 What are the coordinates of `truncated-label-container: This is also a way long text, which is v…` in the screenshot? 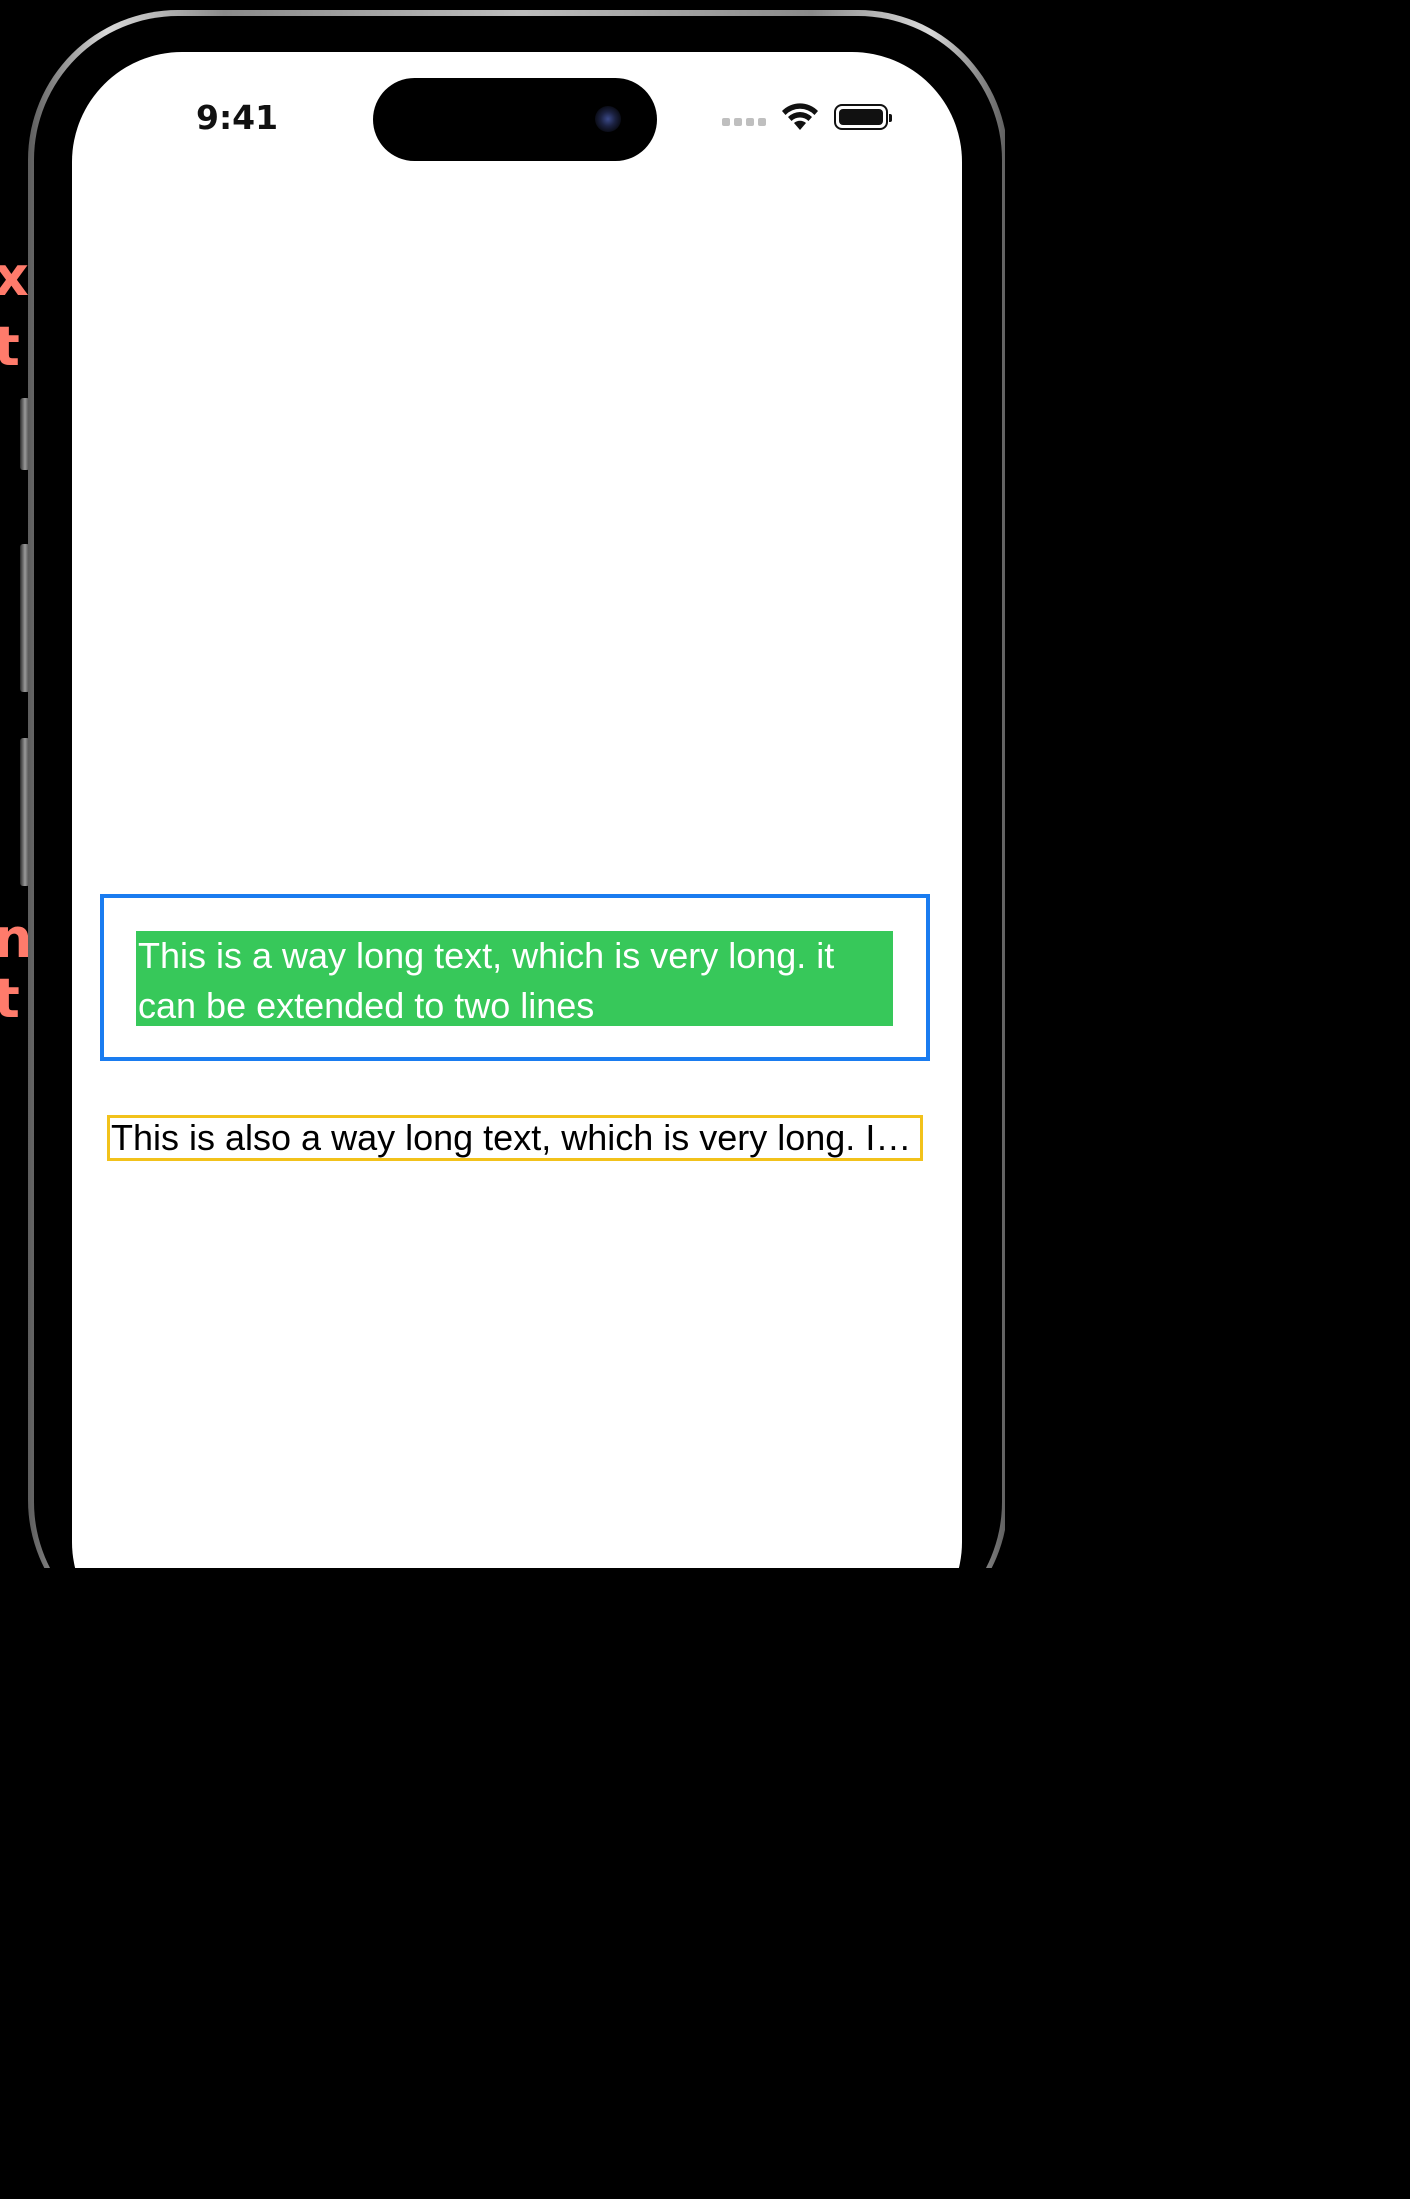 It's located at (515, 1138).